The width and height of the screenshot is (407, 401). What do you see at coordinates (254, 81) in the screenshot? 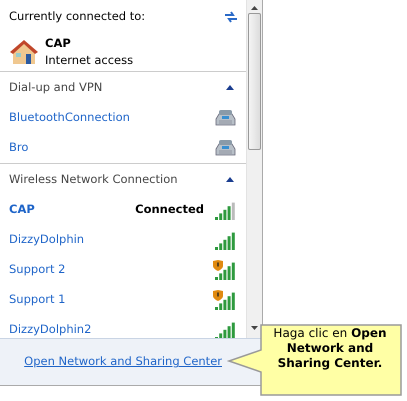
I see `scroll-thumb` at bounding box center [254, 81].